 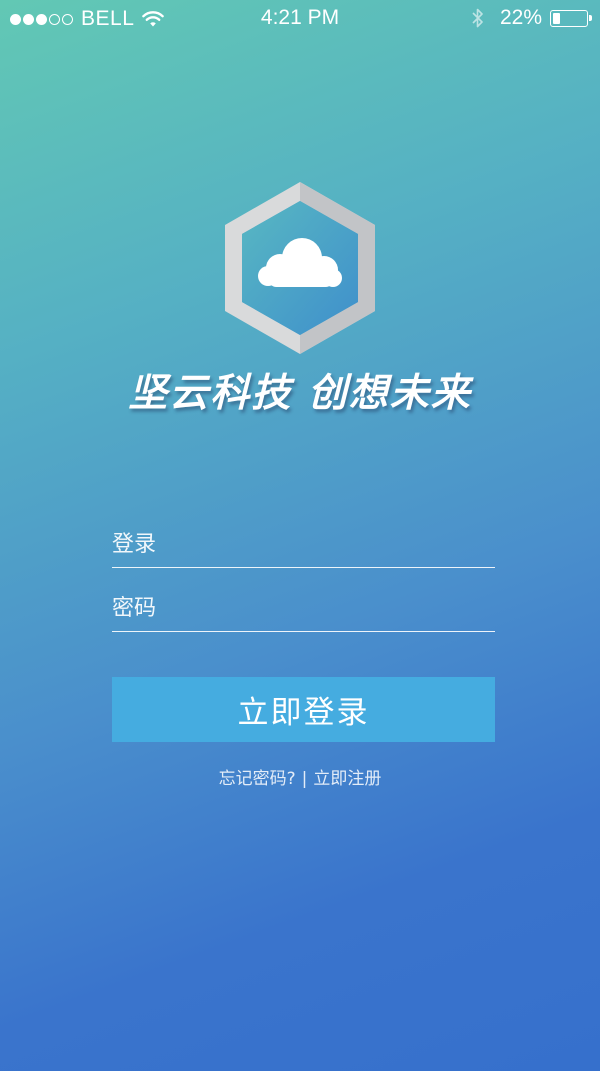 I want to click on login-button: 立即登录, so click(x=303, y=709).